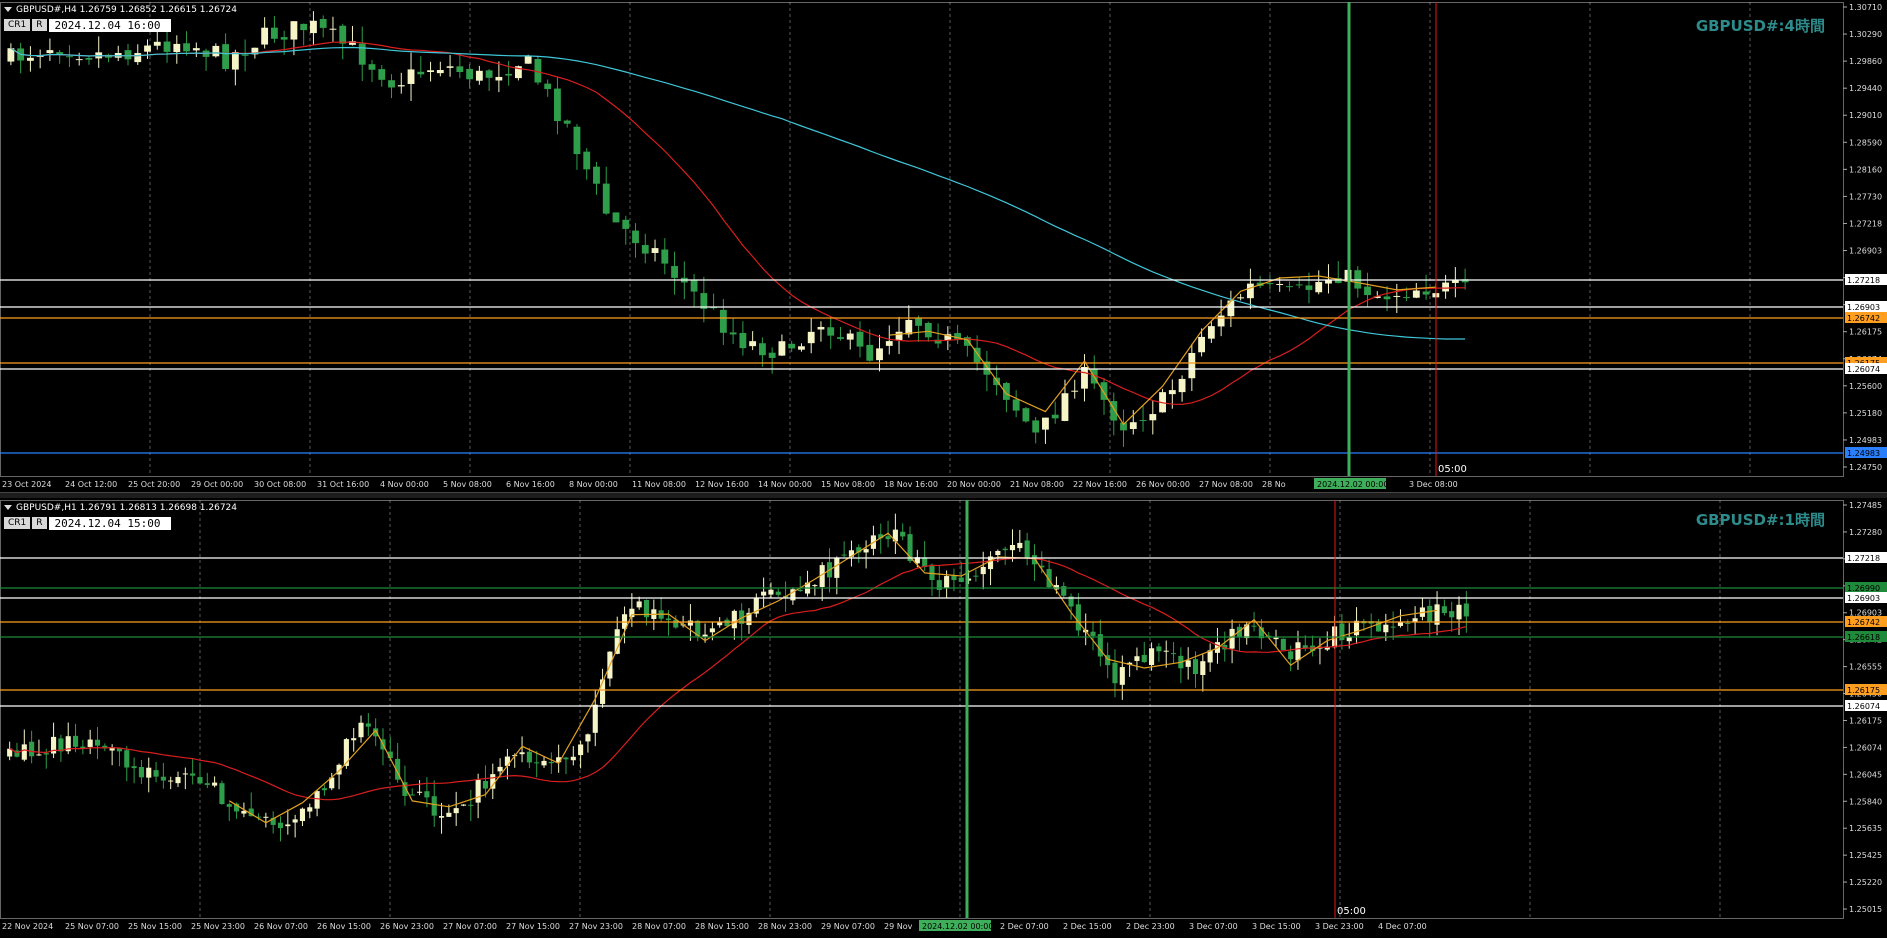 The height and width of the screenshot is (938, 1887). Describe the element at coordinates (1863, 622) in the screenshot. I see `level-price-label: 1.26742` at that location.